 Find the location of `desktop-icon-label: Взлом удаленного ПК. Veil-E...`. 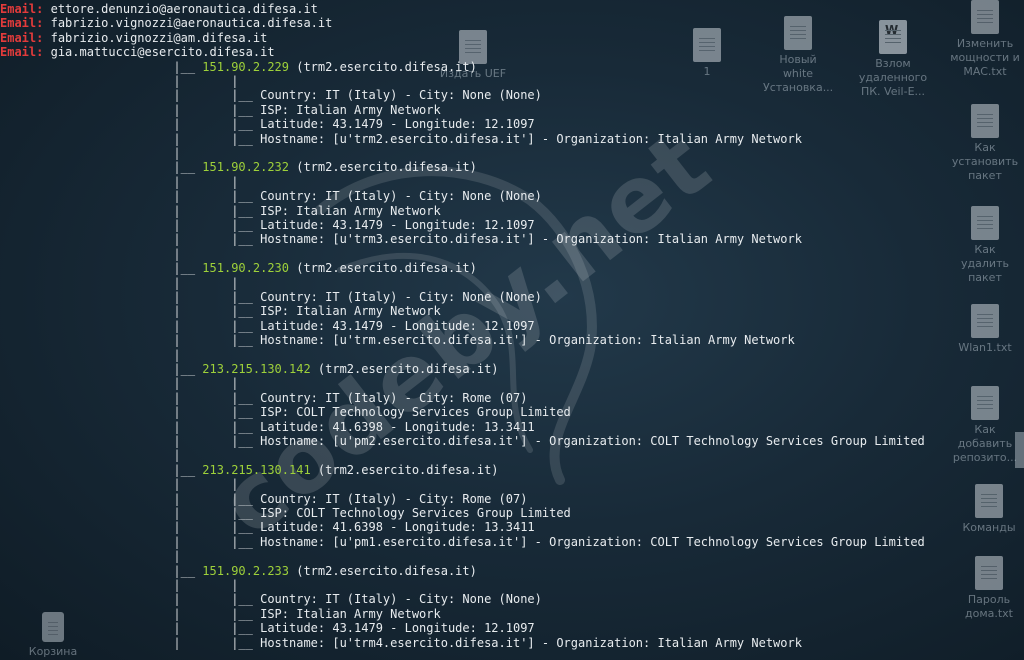

desktop-icon-label: Взлом удаленного ПК. Veil-E... is located at coordinates (893, 77).